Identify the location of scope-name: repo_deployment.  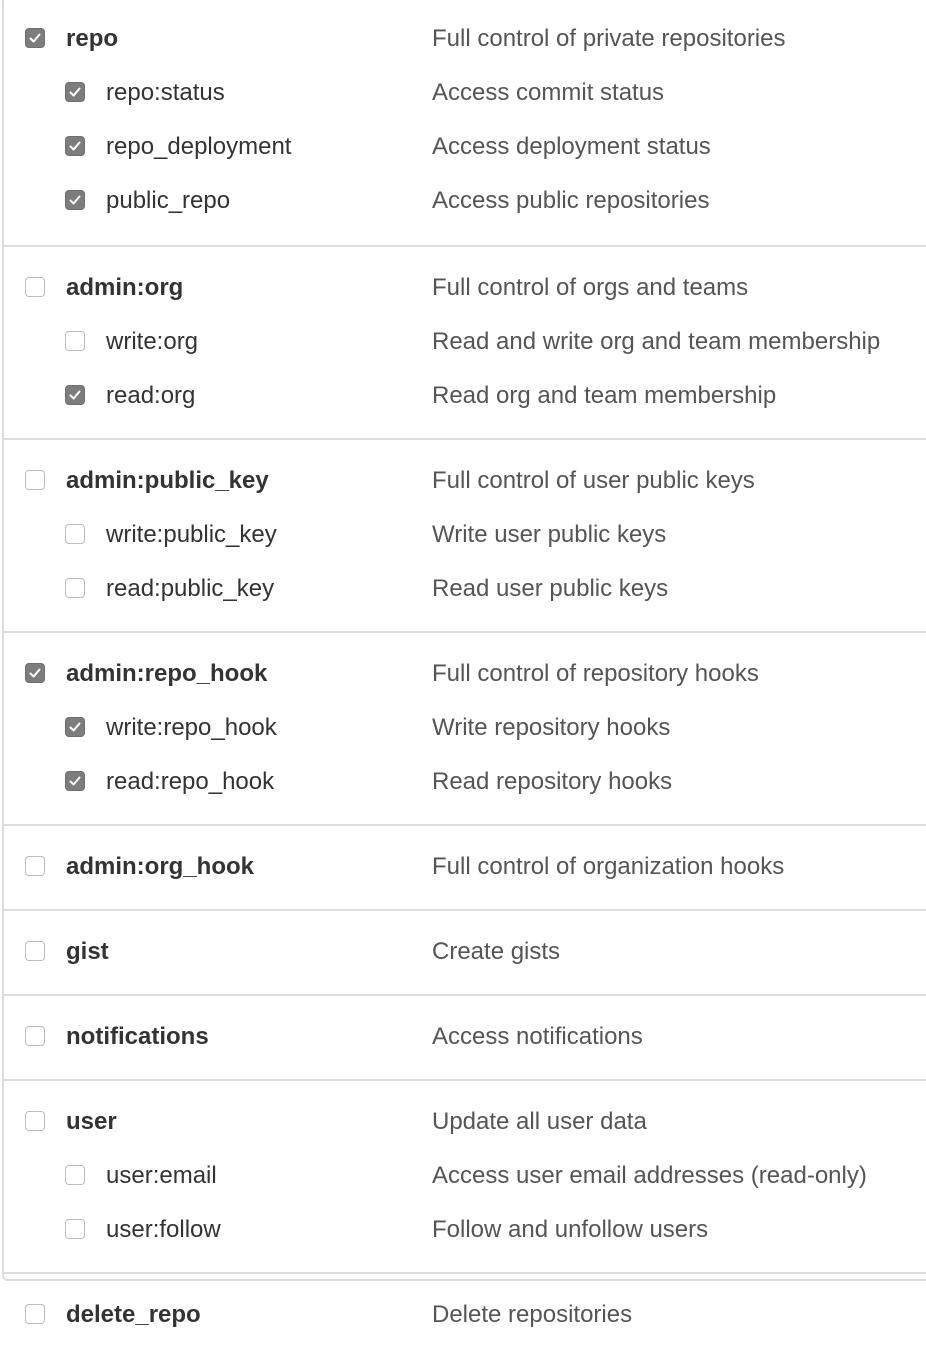
(199, 146).